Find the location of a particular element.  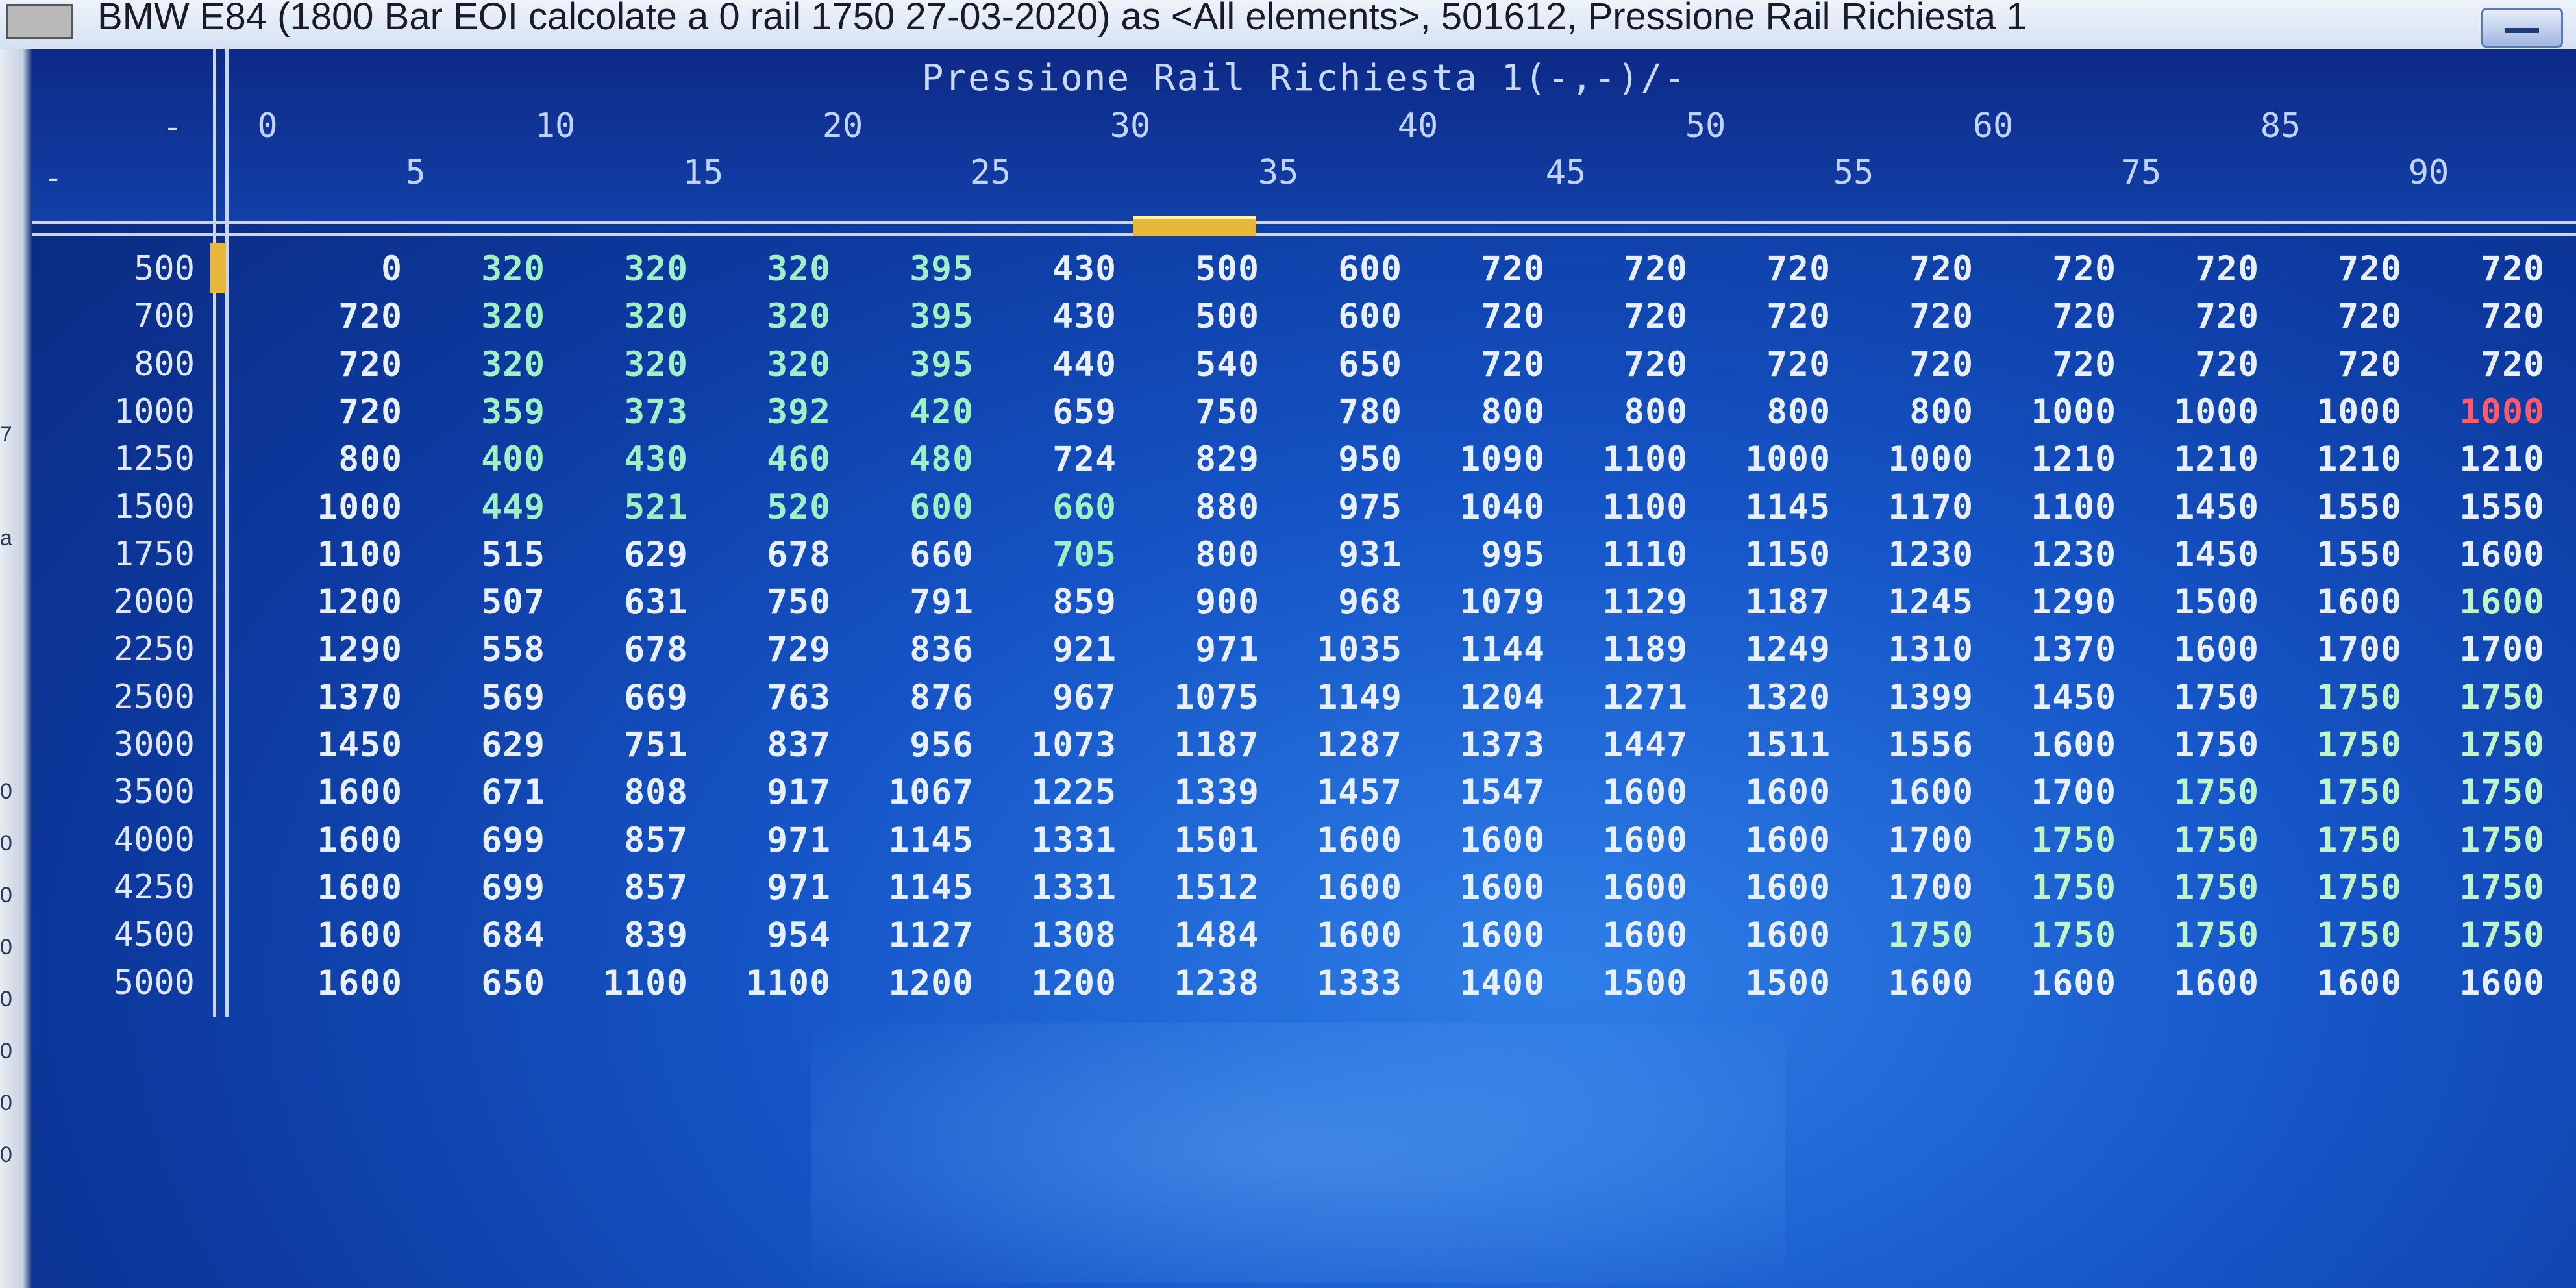

map-cell: 600 is located at coordinates (1337, 269).